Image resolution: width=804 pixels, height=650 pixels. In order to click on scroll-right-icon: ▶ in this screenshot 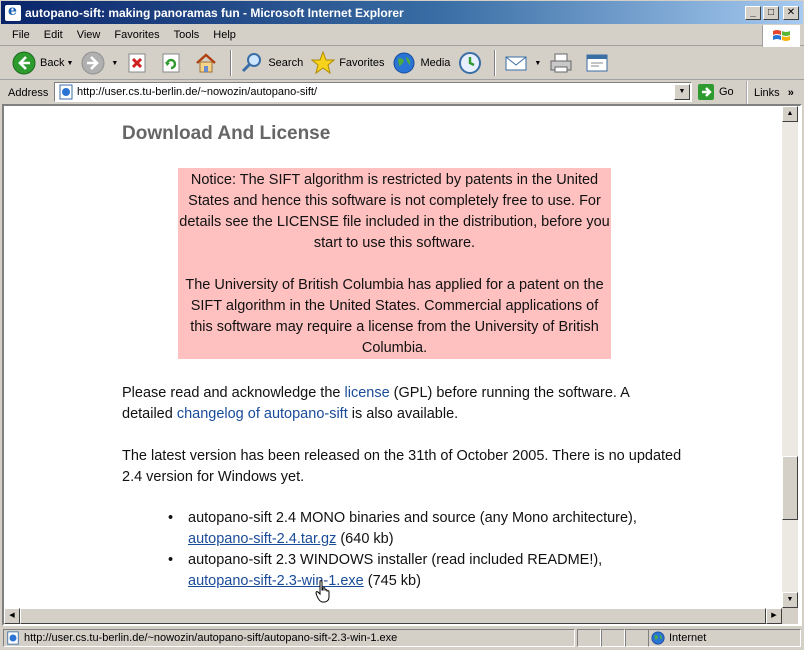, I will do `click(774, 616)`.